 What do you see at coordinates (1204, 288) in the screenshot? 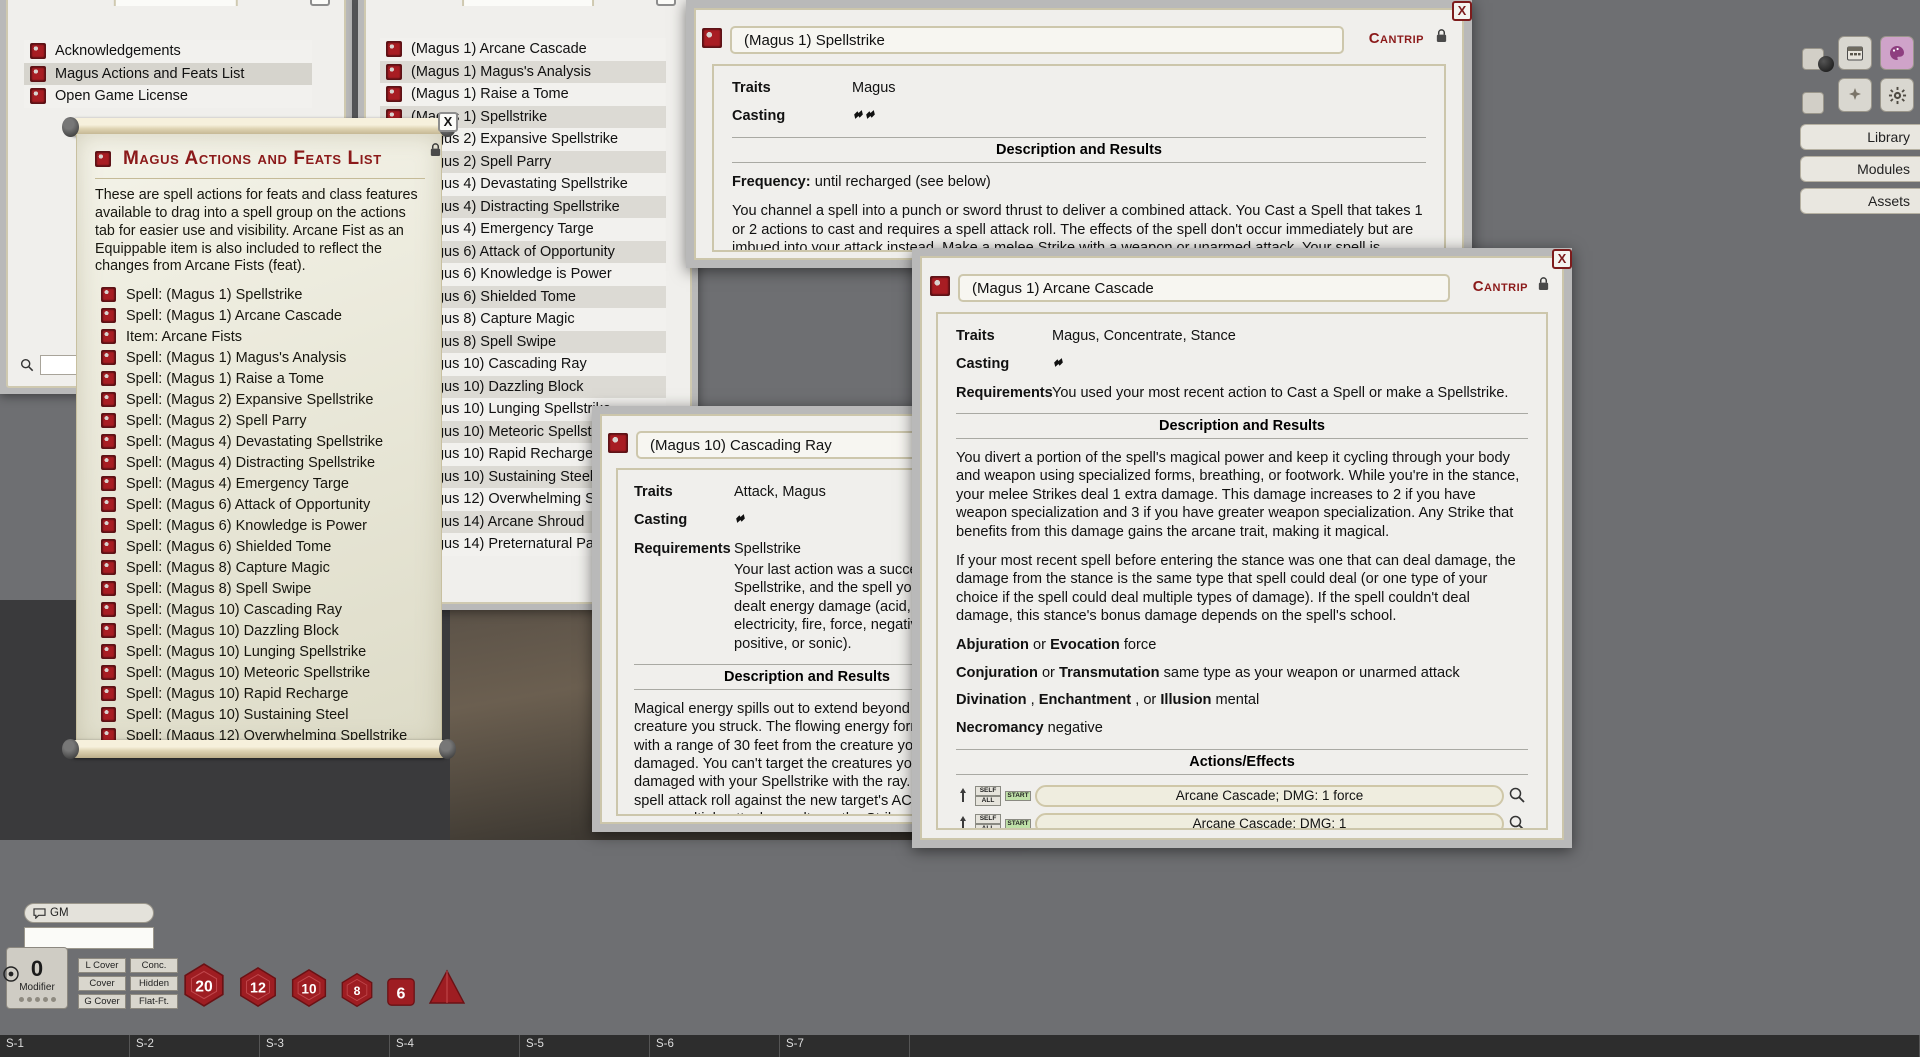
I see `arcane-cascade-name-field: (Magus 1) Arcane Cascade` at bounding box center [1204, 288].